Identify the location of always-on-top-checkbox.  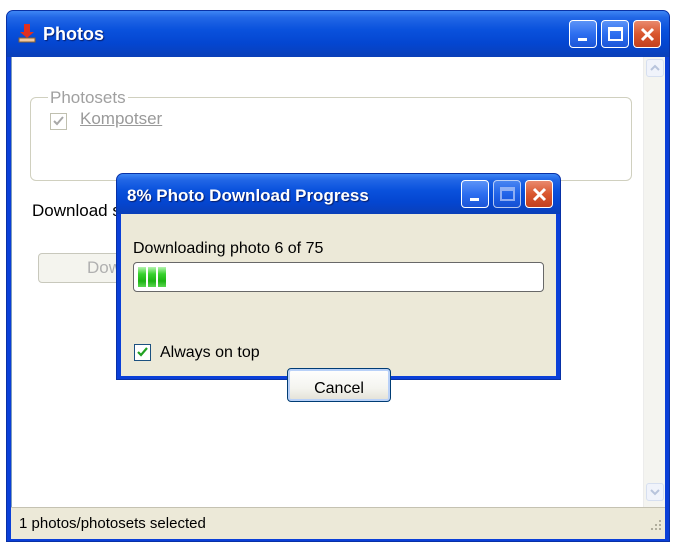
(142, 352).